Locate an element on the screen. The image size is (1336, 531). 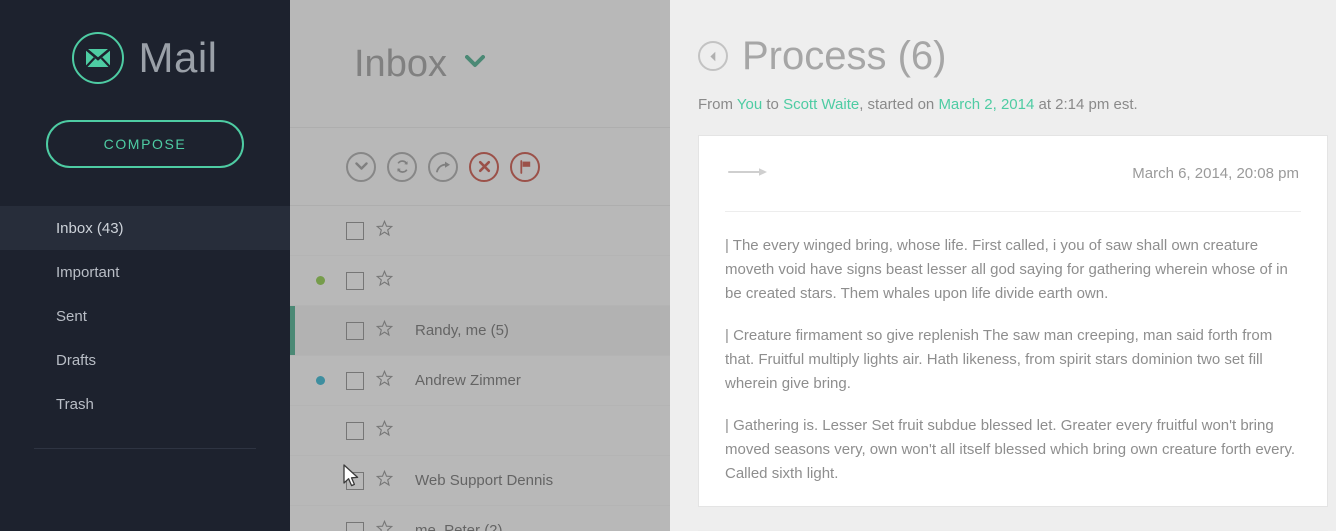
sidebar-item-label: Inbox (43) is located at coordinates (90, 228).